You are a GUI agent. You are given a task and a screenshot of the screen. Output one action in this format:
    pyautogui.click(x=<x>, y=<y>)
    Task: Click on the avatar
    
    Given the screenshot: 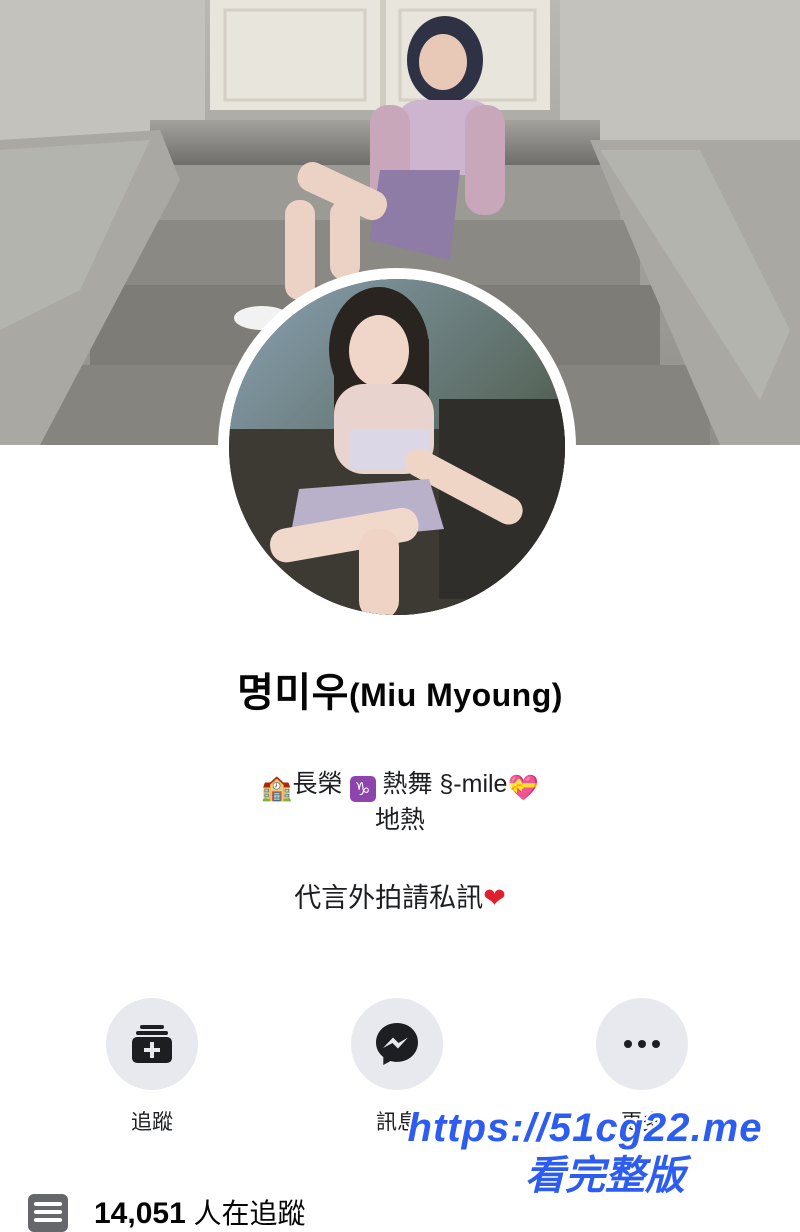 What is the action you would take?
    pyautogui.click(x=397, y=447)
    